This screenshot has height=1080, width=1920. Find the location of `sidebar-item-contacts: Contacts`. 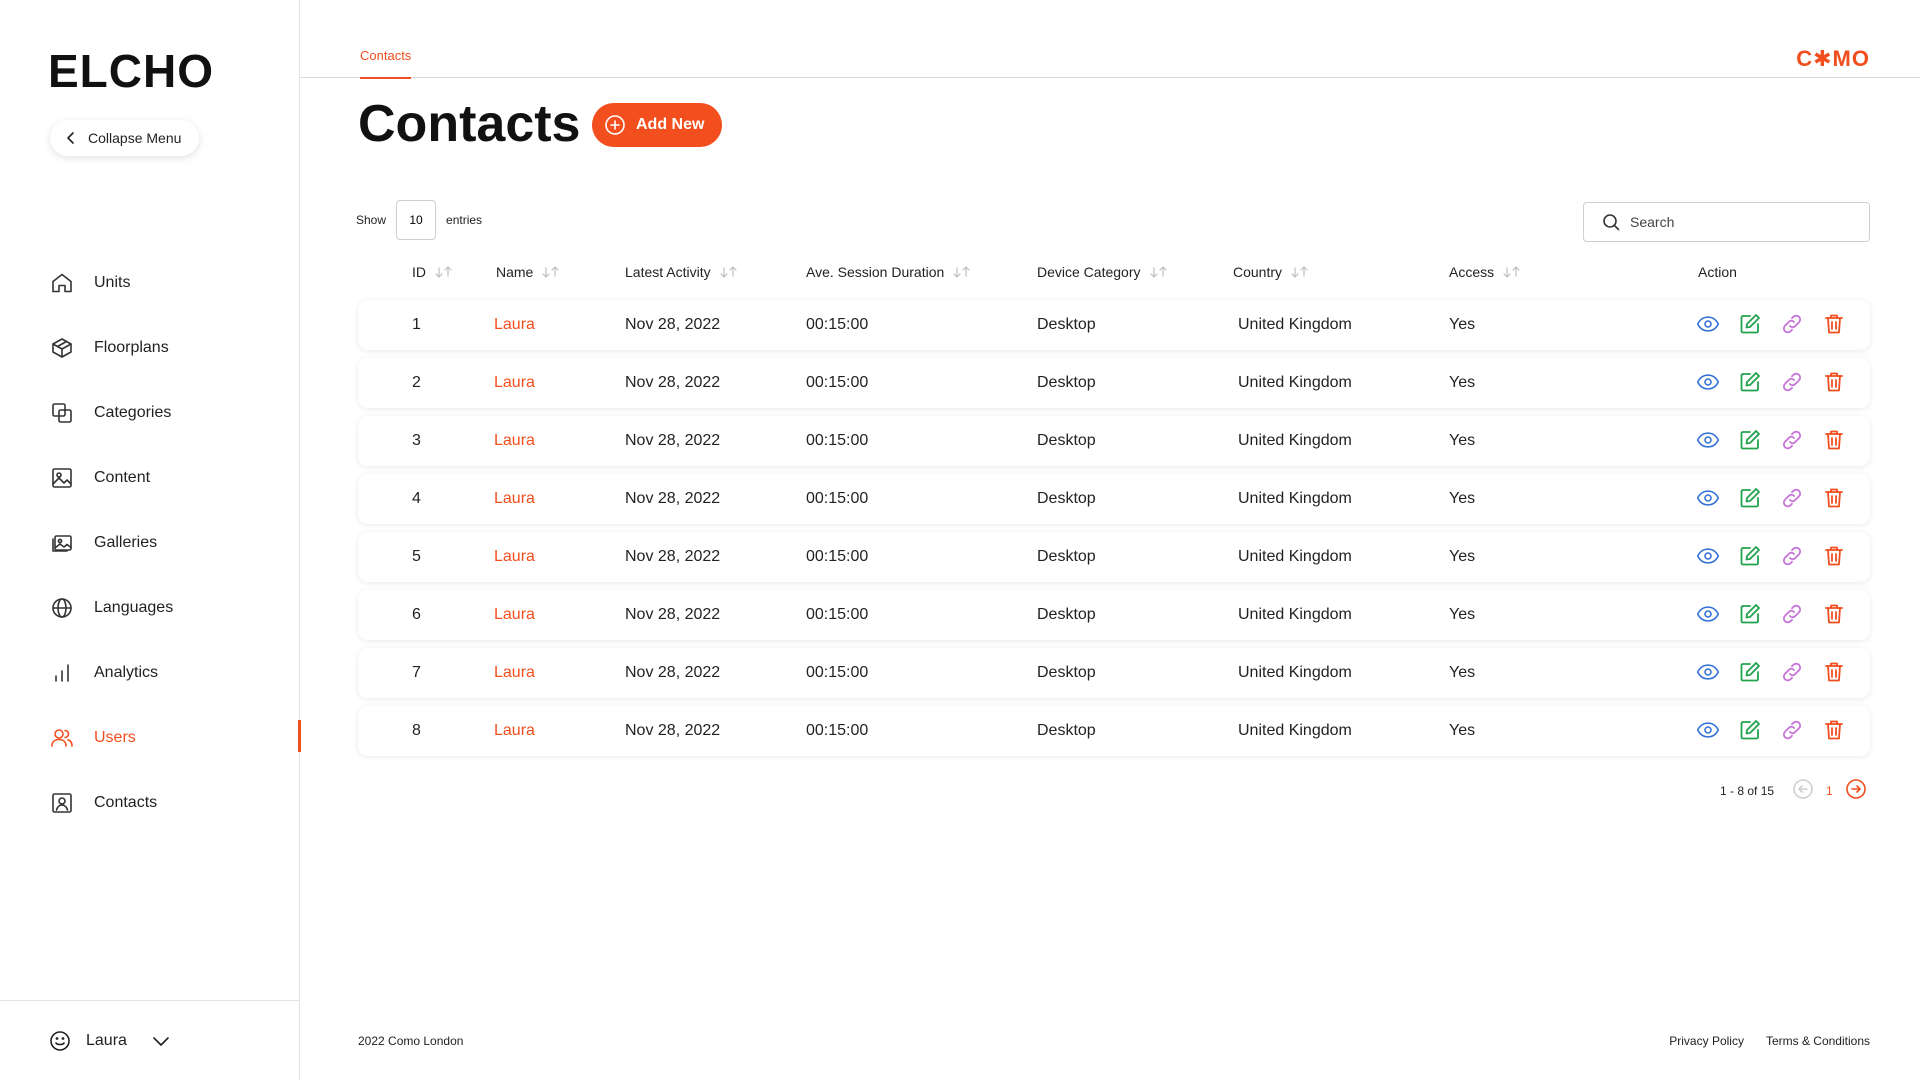

sidebar-item-contacts: Contacts is located at coordinates (150, 802).